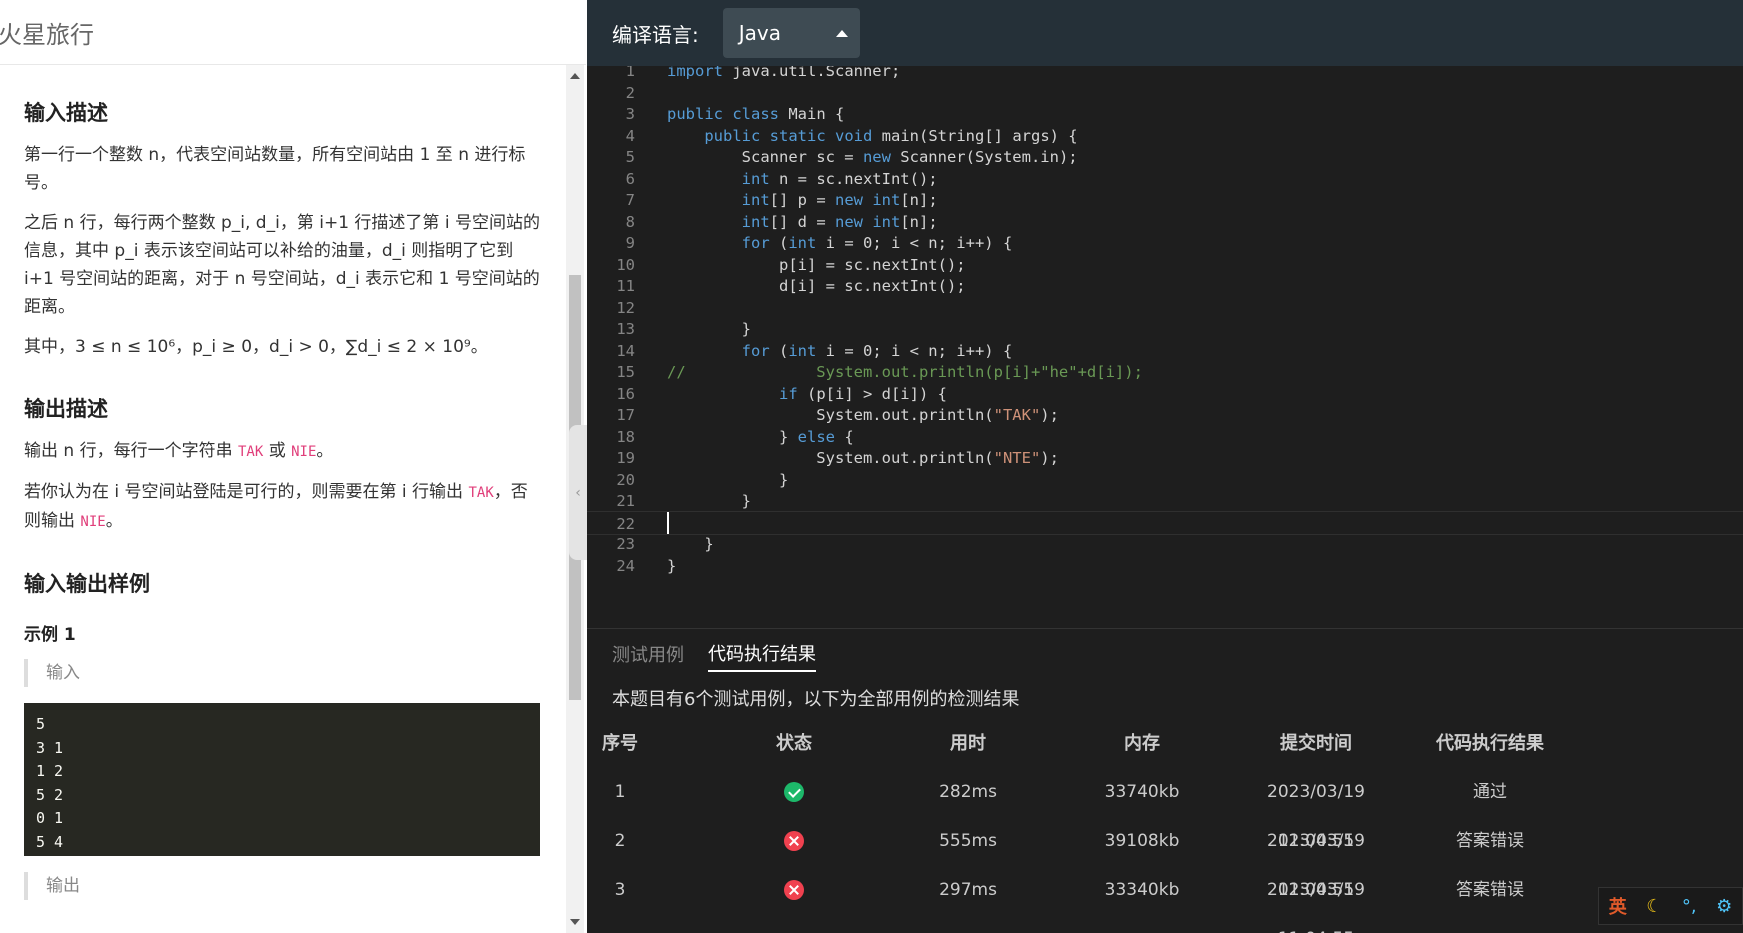 Image resolution: width=1743 pixels, height=933 pixels. Describe the element at coordinates (1165, 458) in the screenshot. I see `code-line: 19 System.out.println("NTE");` at that location.